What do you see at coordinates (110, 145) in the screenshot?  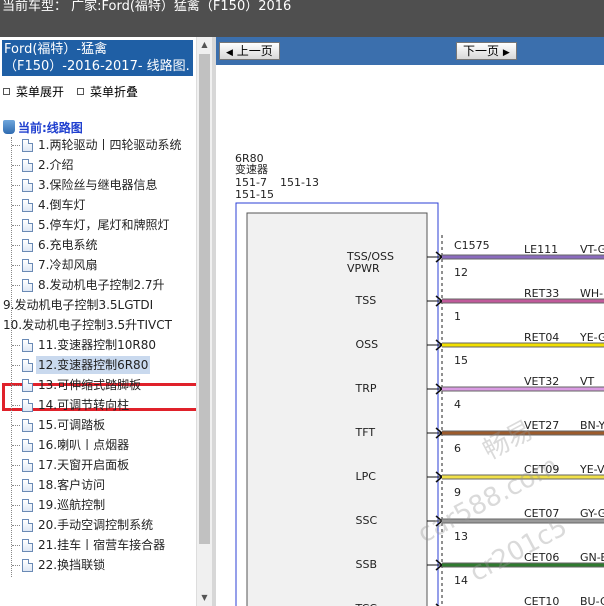 I see `tree-item-label: 1.两轮驱动丨四轮驱动系统` at bounding box center [110, 145].